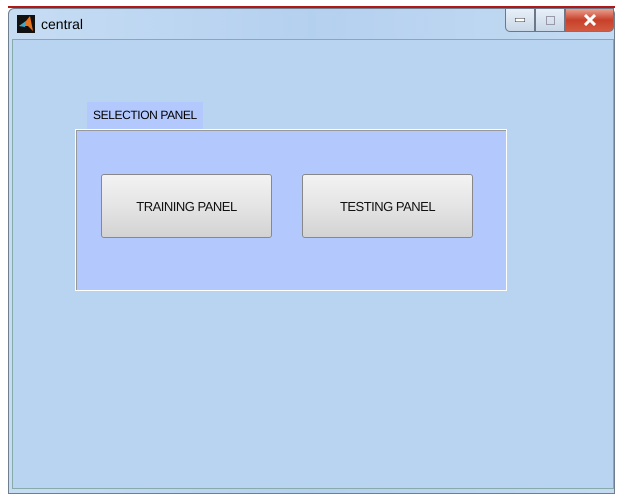 The height and width of the screenshot is (501, 617). I want to click on panel-title: SELECTION PANEL, so click(145, 115).